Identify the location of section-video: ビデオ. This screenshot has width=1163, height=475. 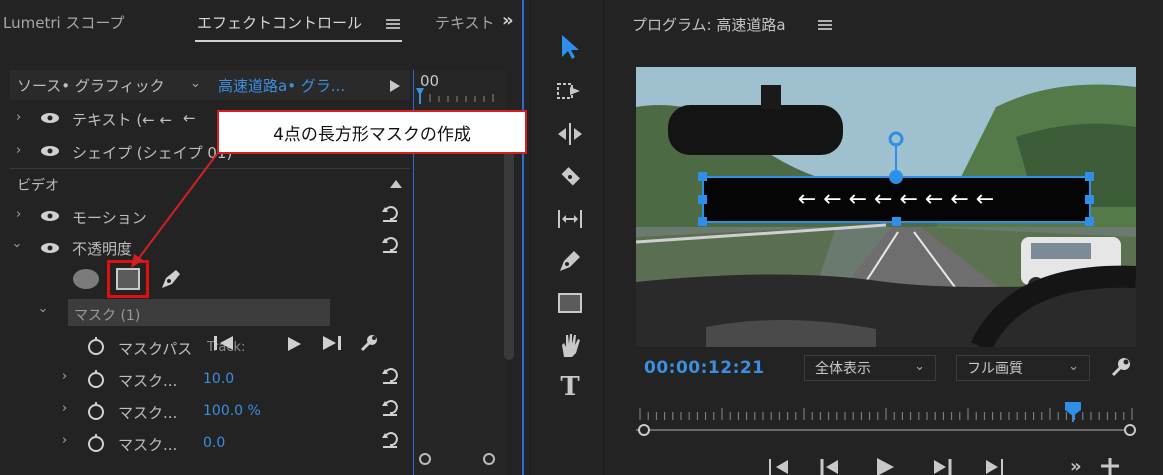
(38, 186).